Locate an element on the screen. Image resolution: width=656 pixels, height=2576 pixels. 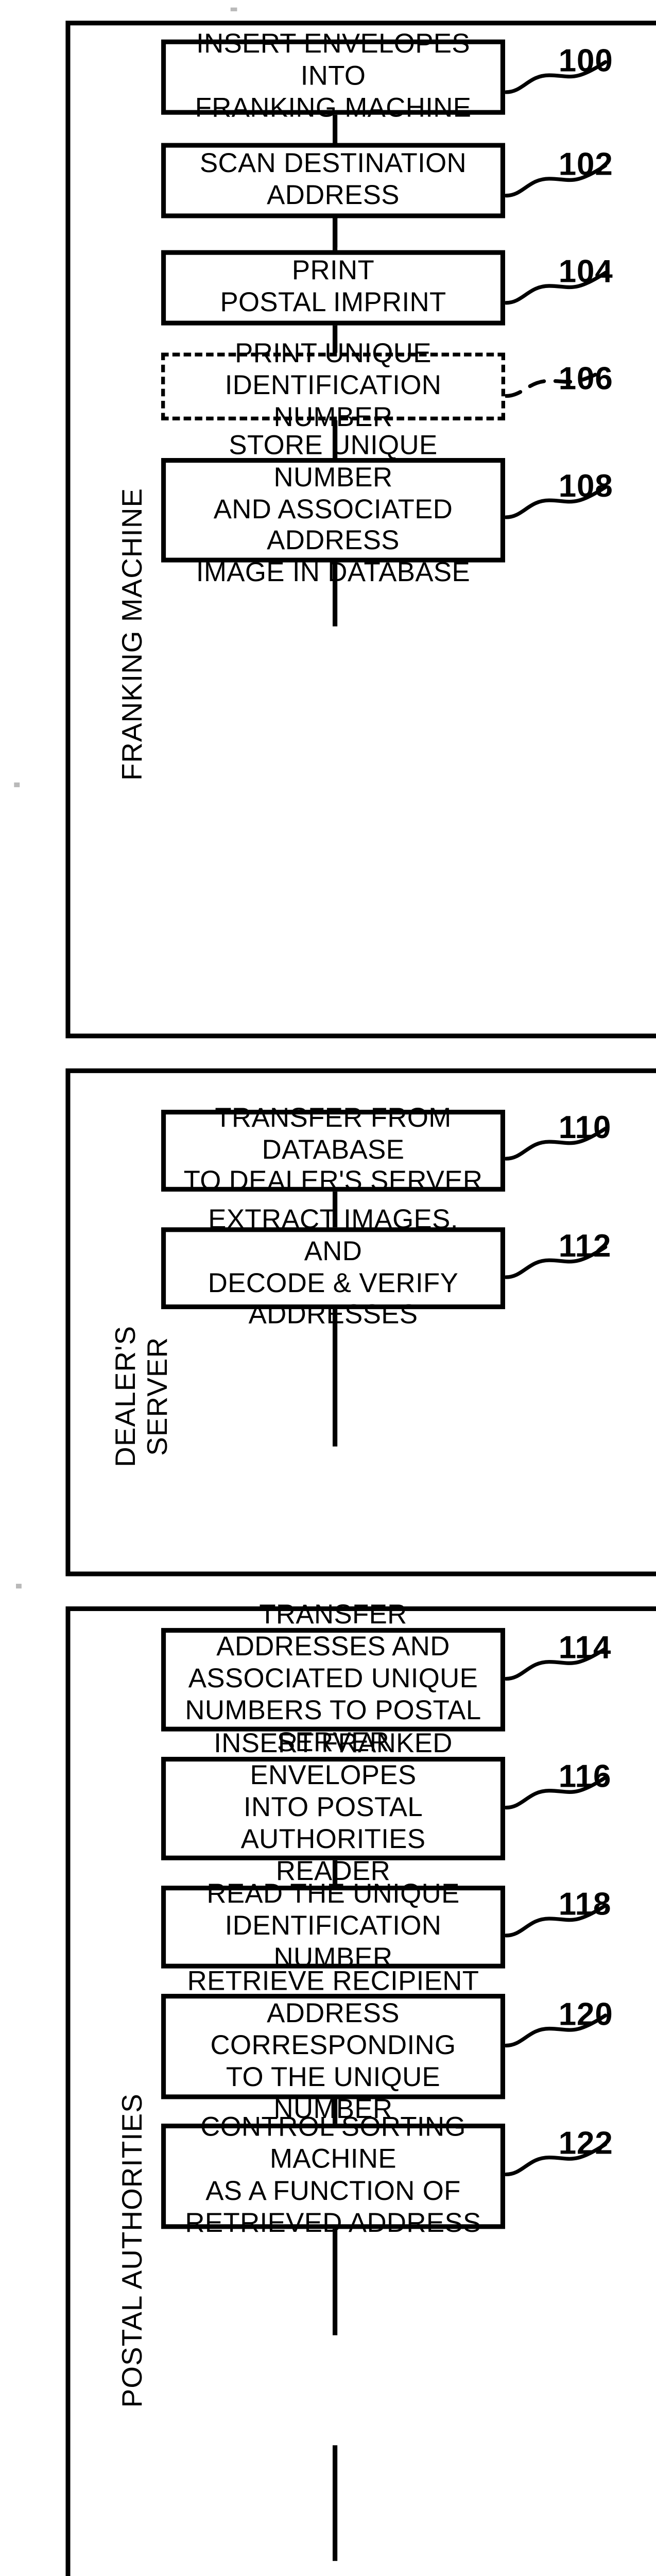
step-box-102: SCAN DESTINATION ADDRESS is located at coordinates (333, 180).